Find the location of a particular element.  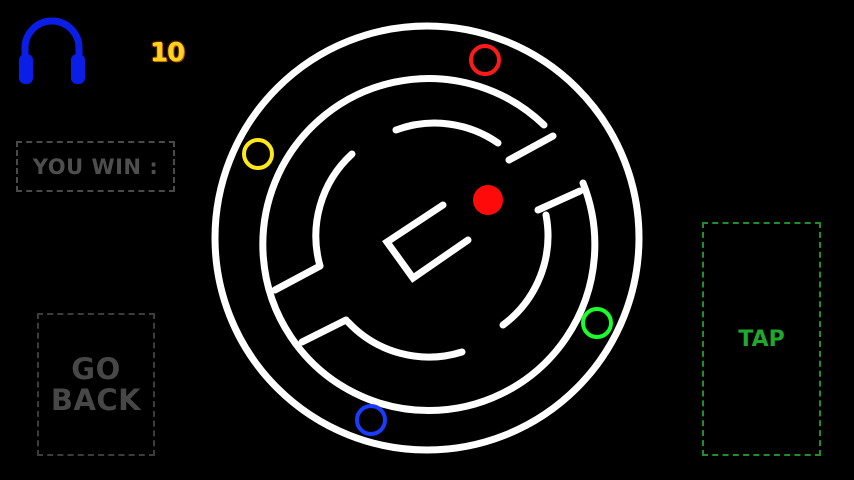

maze-ring-3-right-wall is located at coordinates (525, 270).